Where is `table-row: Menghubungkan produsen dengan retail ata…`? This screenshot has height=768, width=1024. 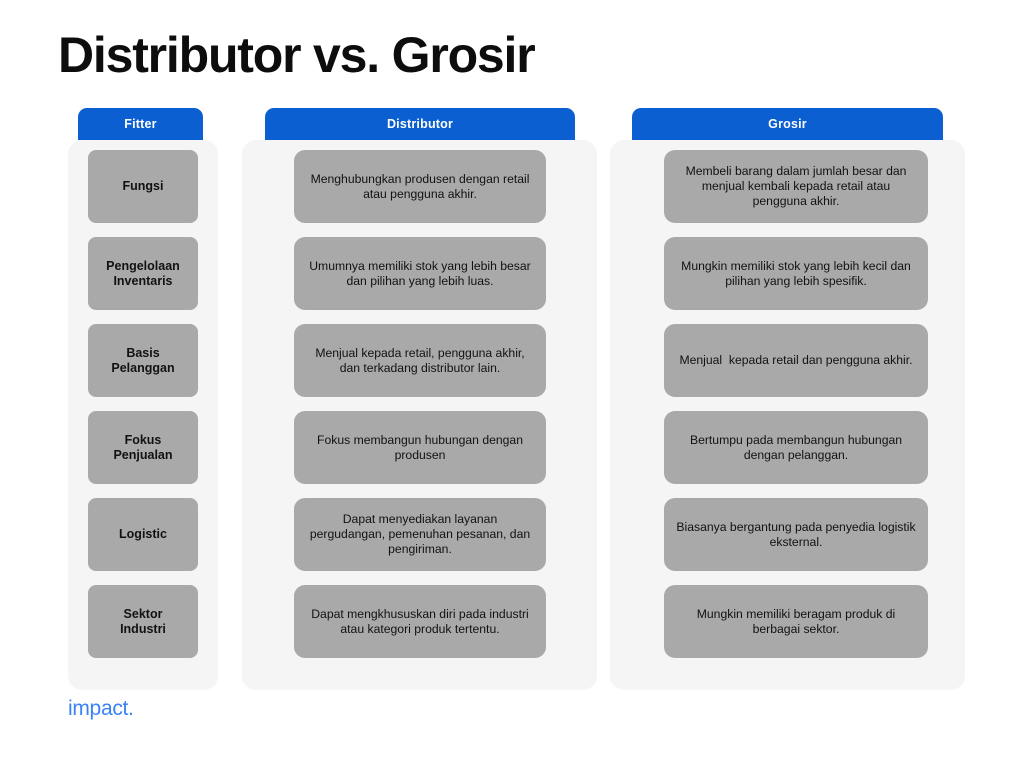 table-row: Menghubungkan produsen dengan retail ata… is located at coordinates (420, 186).